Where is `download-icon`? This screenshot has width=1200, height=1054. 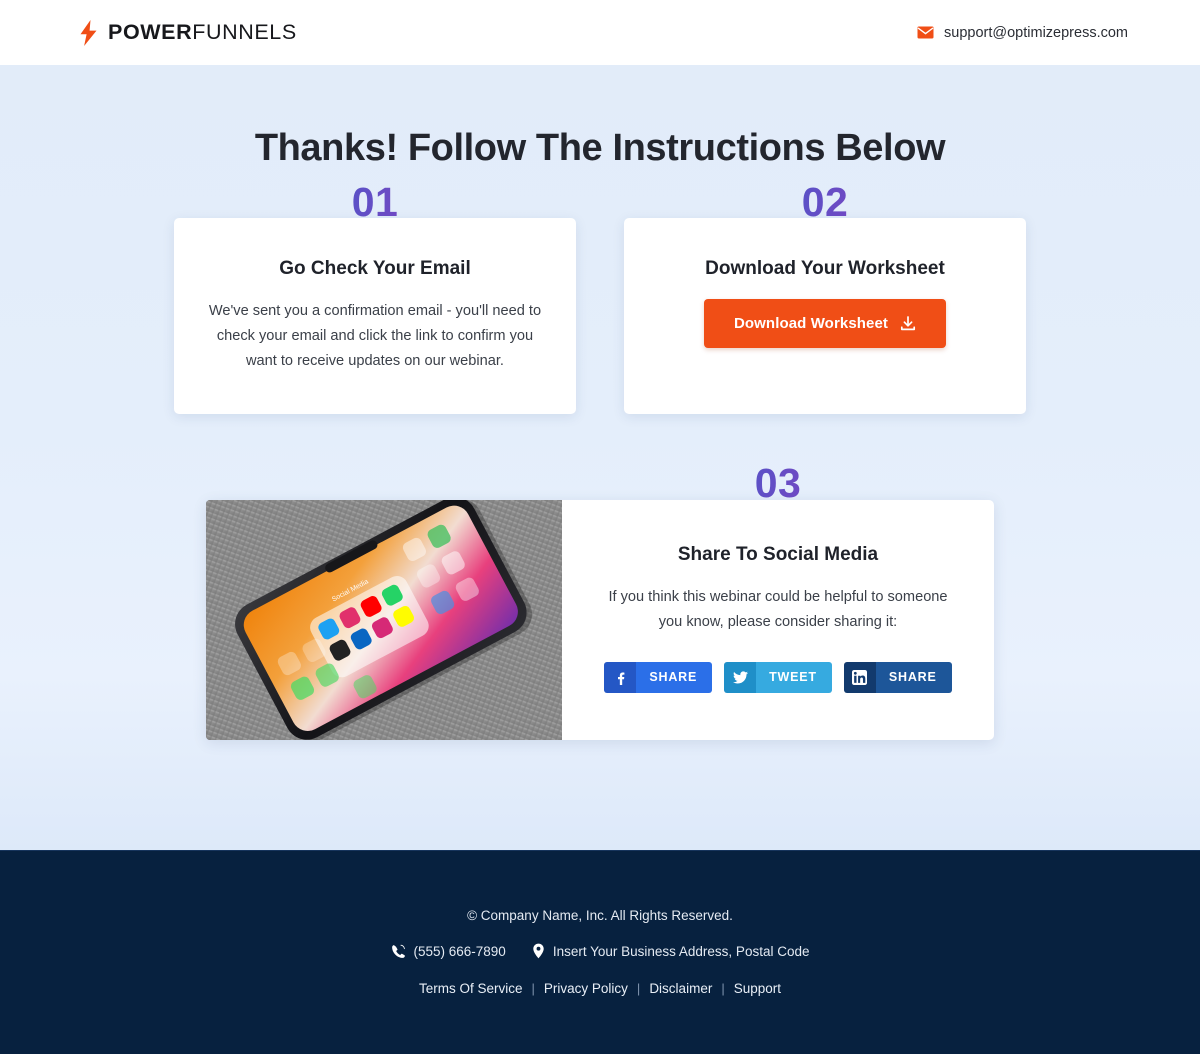 download-icon is located at coordinates (908, 323).